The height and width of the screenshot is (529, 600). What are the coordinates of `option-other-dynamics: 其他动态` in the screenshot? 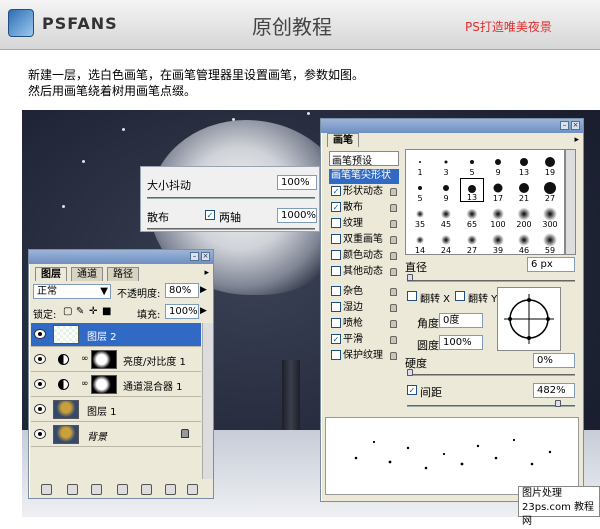 It's located at (364, 272).